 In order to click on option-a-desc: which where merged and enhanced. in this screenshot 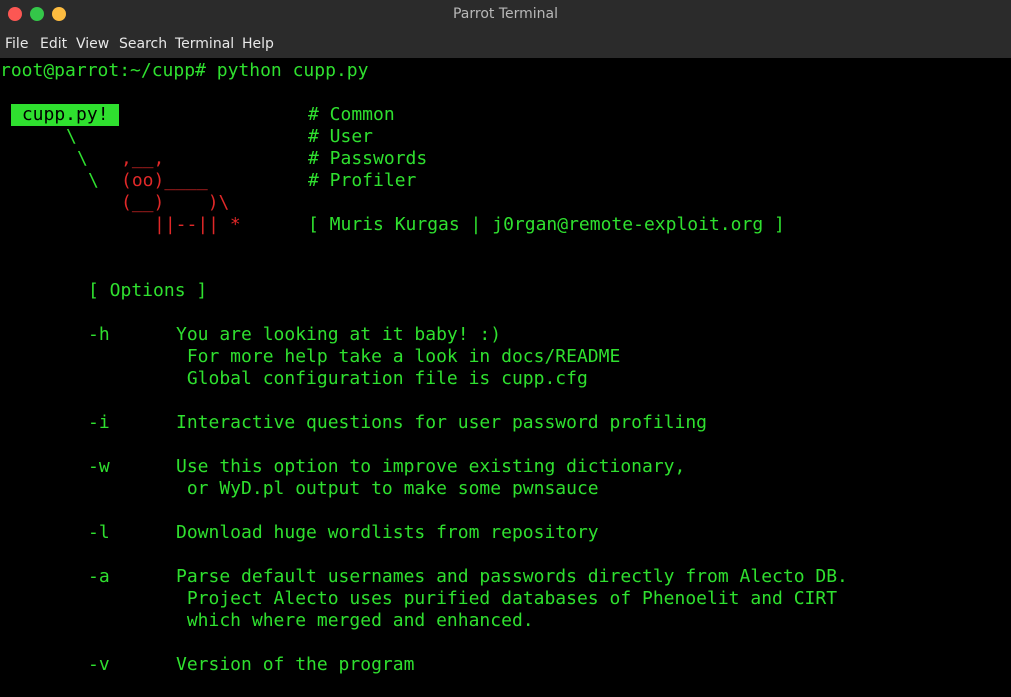, I will do `click(355, 620)`.